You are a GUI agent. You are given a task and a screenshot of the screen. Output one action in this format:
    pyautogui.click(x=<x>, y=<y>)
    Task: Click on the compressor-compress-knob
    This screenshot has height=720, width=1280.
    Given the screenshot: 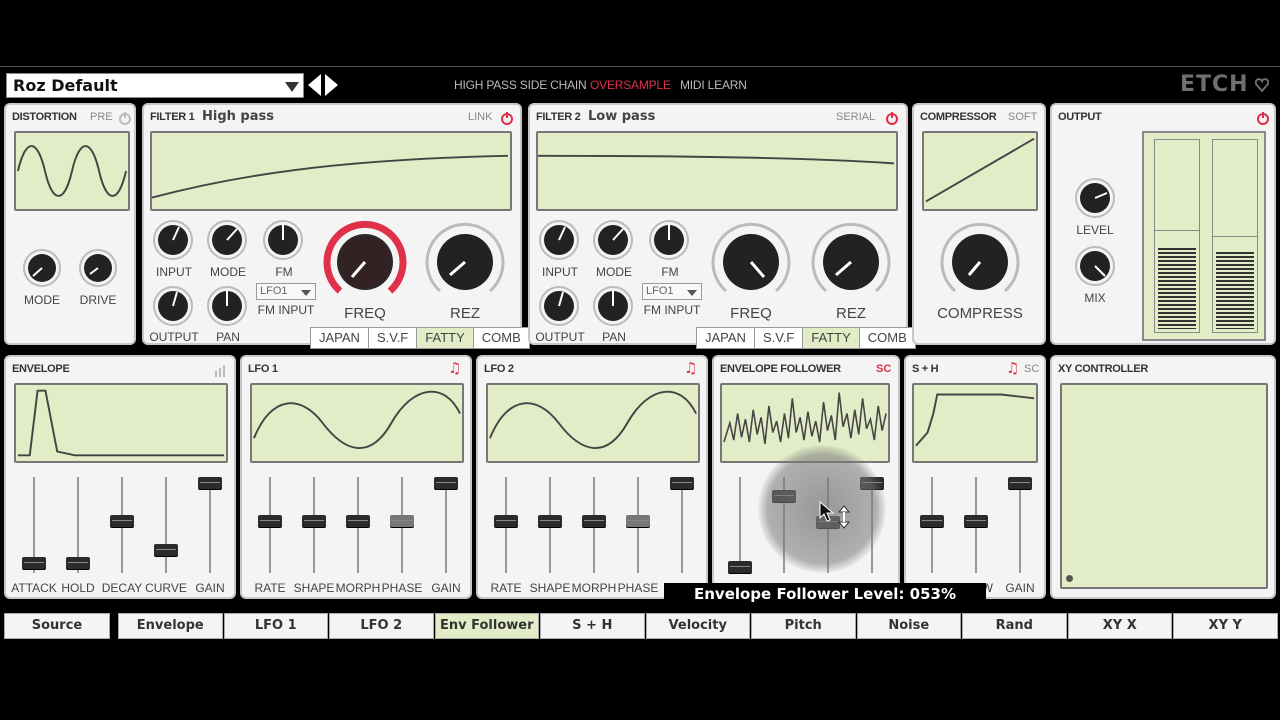 What is the action you would take?
    pyautogui.click(x=980, y=262)
    